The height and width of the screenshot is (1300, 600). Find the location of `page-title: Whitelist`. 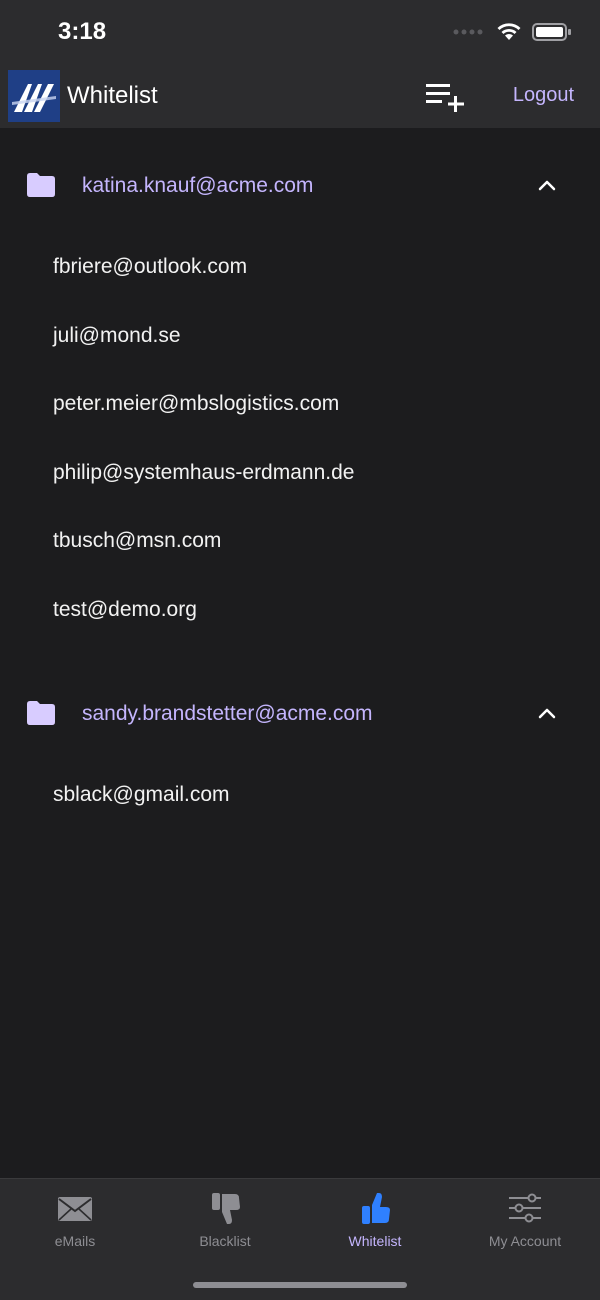

page-title: Whitelist is located at coordinates (112, 95).